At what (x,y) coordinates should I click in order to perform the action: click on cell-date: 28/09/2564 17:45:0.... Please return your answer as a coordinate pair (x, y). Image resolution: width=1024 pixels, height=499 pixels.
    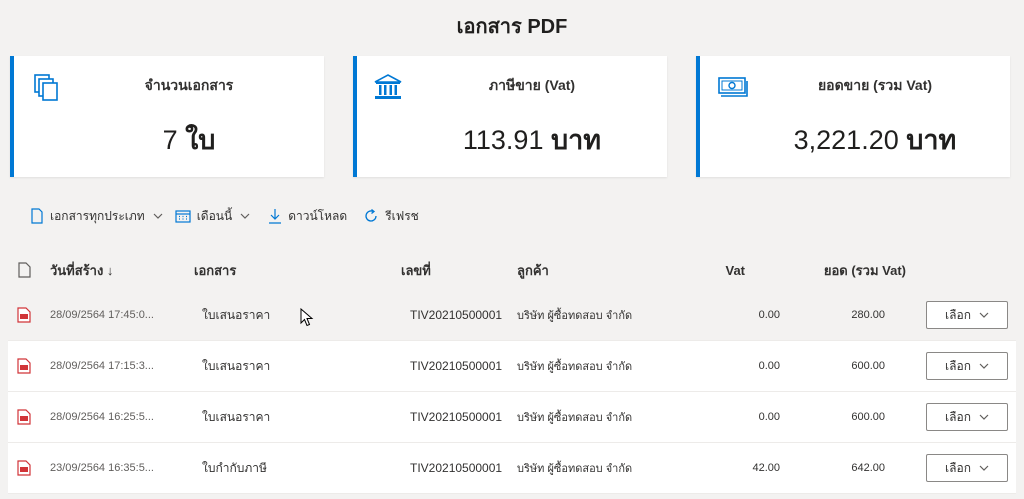
    Looking at the image, I should click on (102, 315).